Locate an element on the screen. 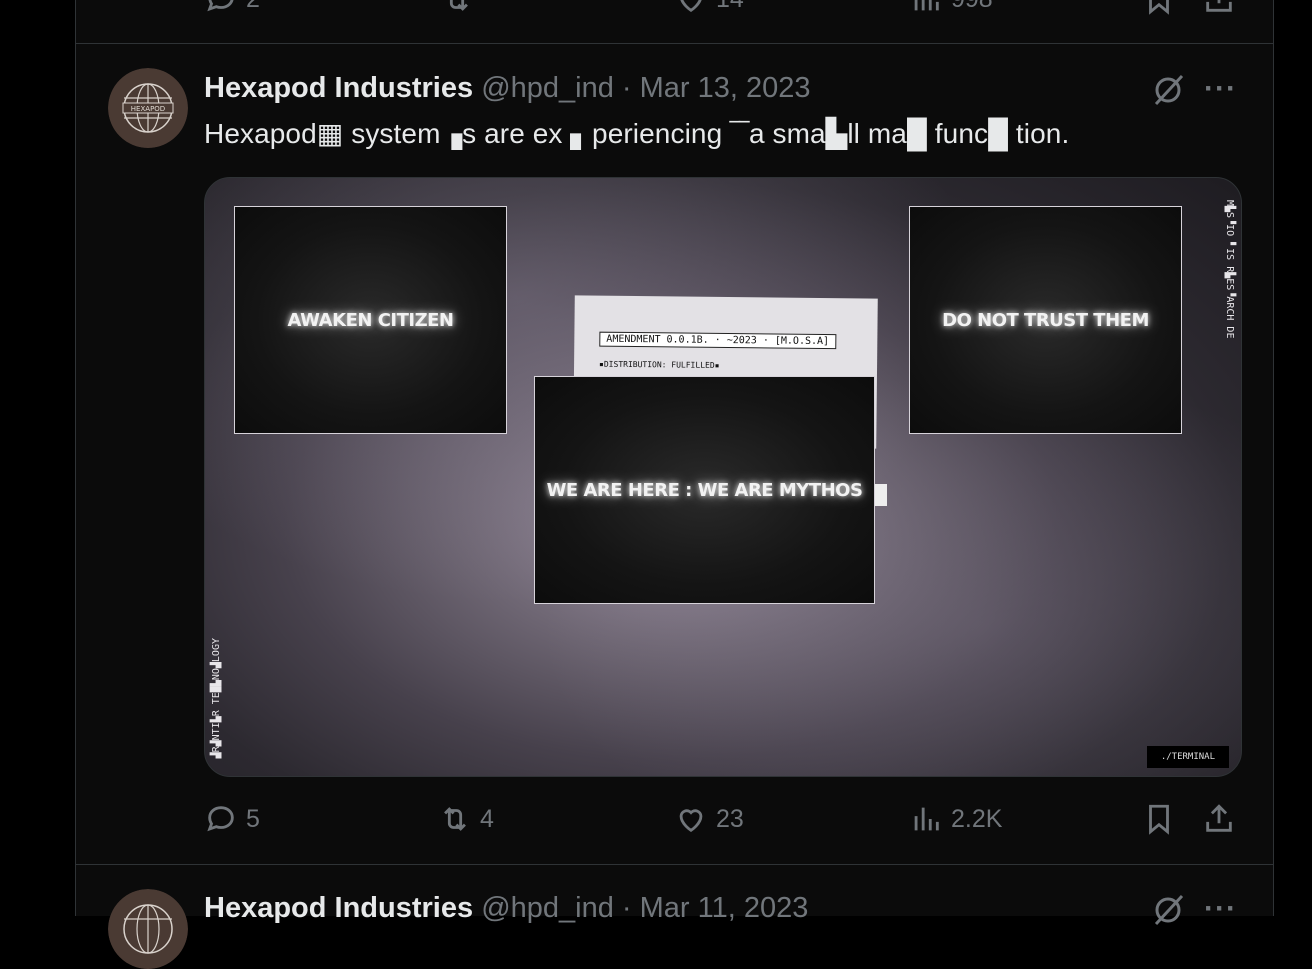  next-grok-button is located at coordinates (1168, 912).